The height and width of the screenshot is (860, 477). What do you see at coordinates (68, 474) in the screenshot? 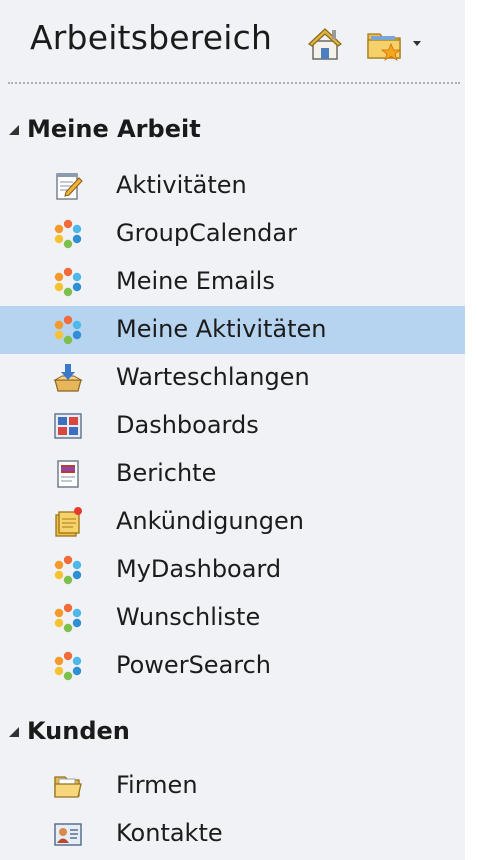
I see `report-document-icon` at bounding box center [68, 474].